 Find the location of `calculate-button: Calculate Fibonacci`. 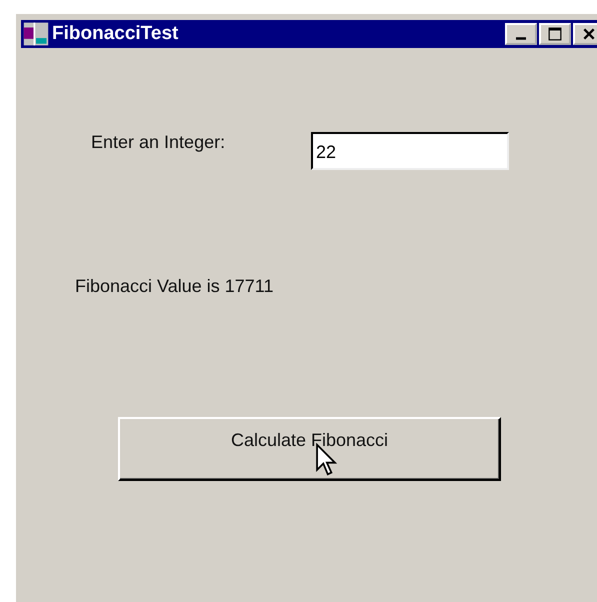

calculate-button: Calculate Fibonacci is located at coordinates (309, 449).